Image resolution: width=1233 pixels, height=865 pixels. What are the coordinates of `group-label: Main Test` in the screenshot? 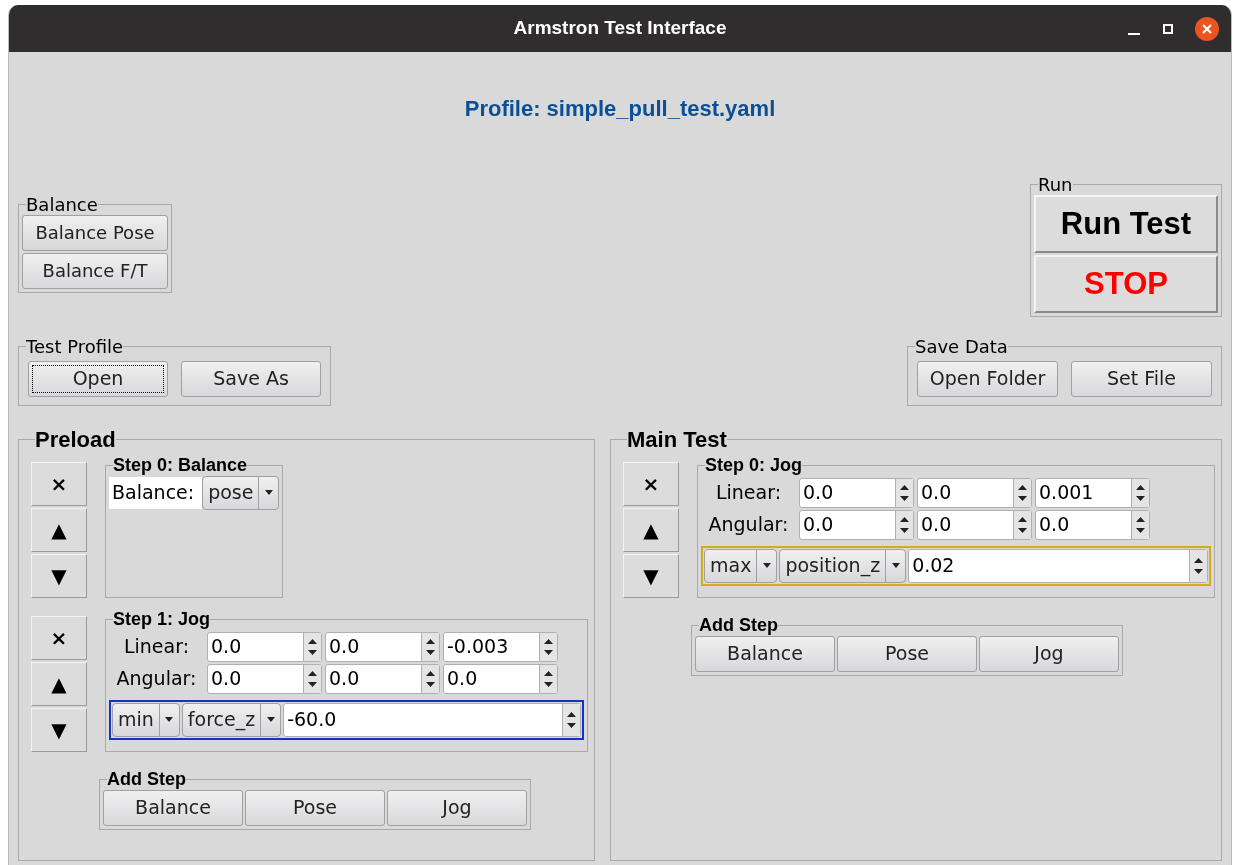 It's located at (677, 439).